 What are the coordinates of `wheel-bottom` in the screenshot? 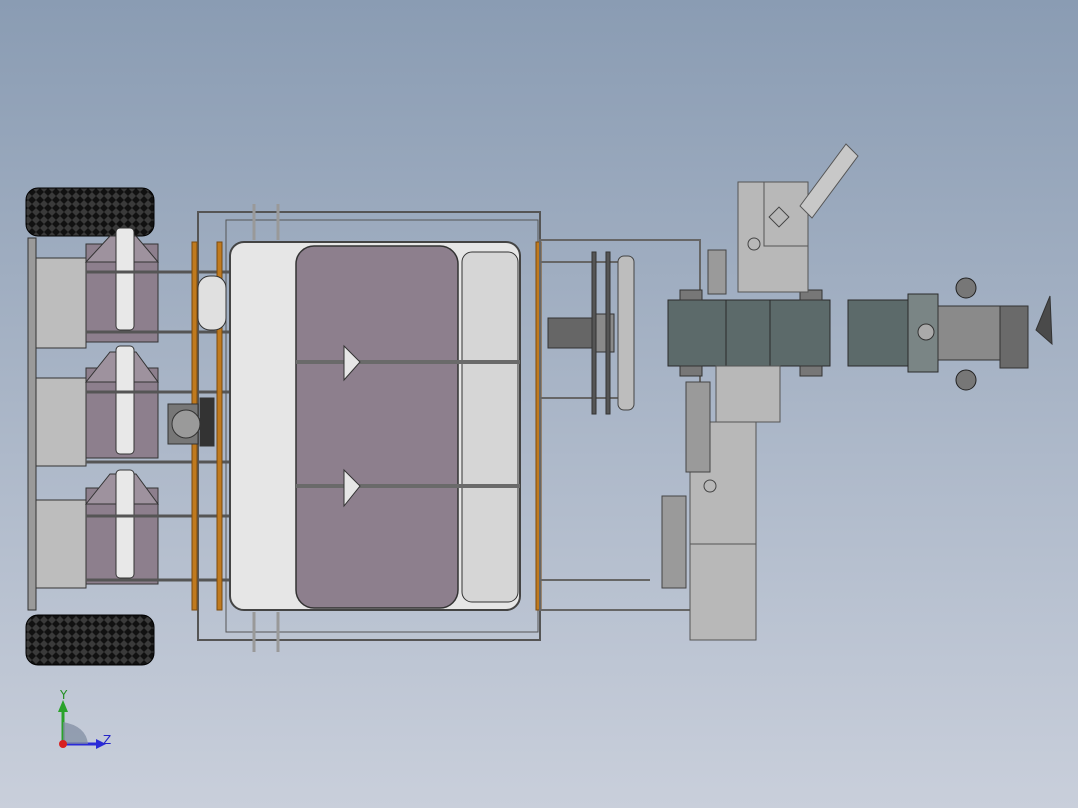 It's located at (90, 640).